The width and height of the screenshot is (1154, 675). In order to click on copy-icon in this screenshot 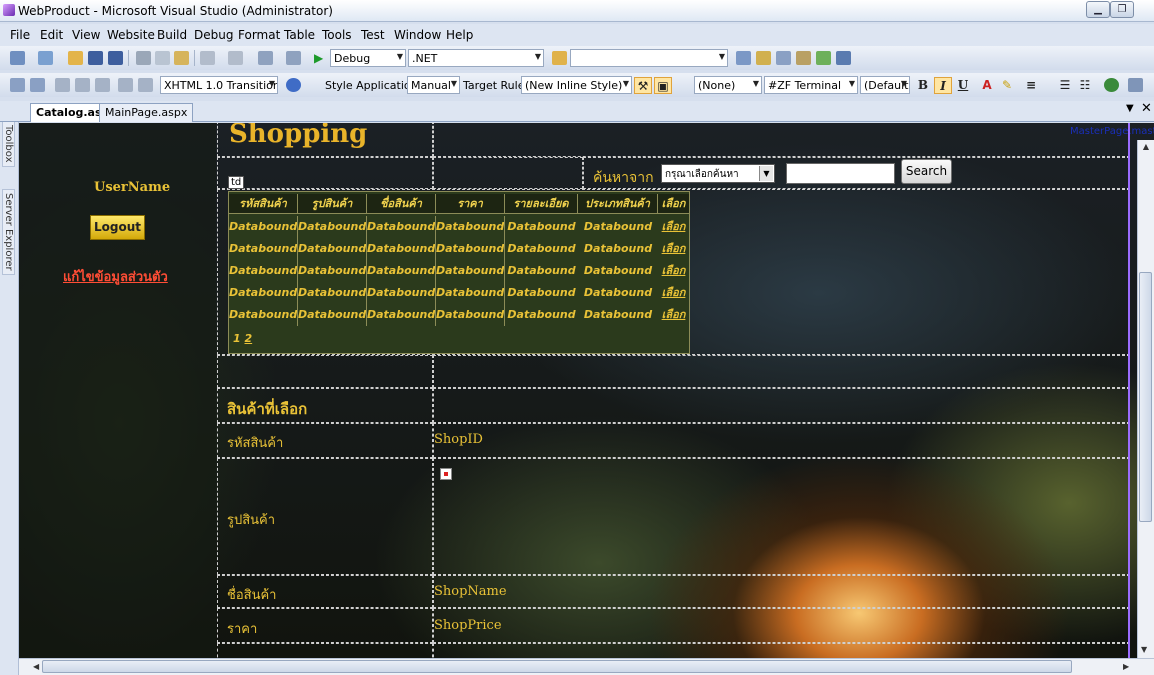, I will do `click(162, 58)`.